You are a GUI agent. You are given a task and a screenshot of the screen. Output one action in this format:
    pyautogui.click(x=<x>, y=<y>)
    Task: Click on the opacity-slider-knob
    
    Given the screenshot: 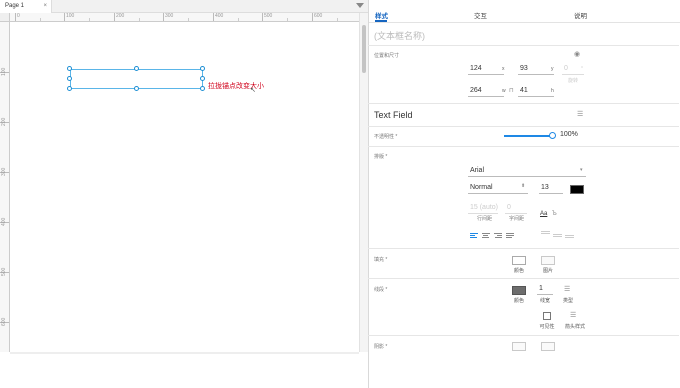 What is the action you would take?
    pyautogui.click(x=552, y=135)
    